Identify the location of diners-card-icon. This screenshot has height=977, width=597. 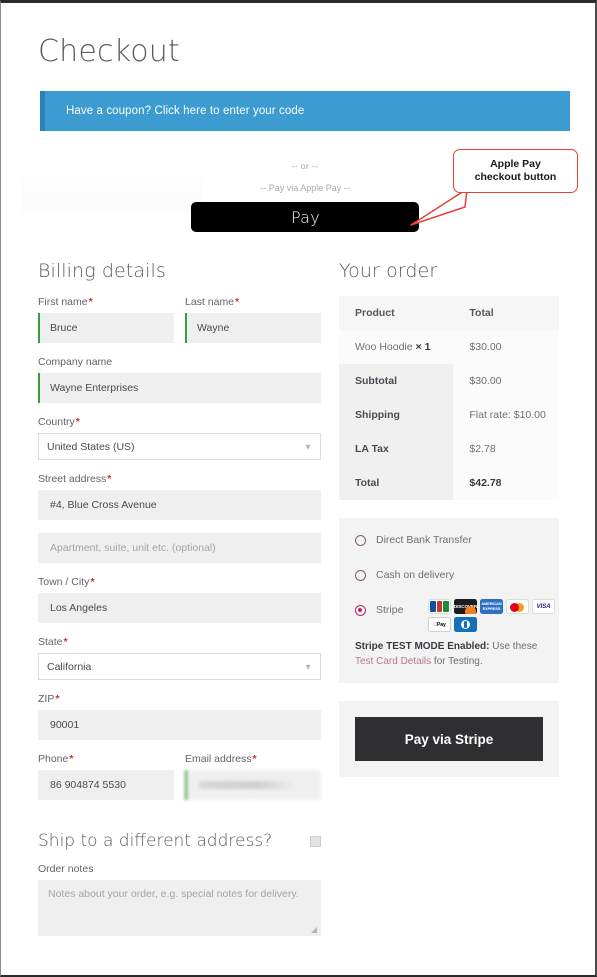
(465, 624).